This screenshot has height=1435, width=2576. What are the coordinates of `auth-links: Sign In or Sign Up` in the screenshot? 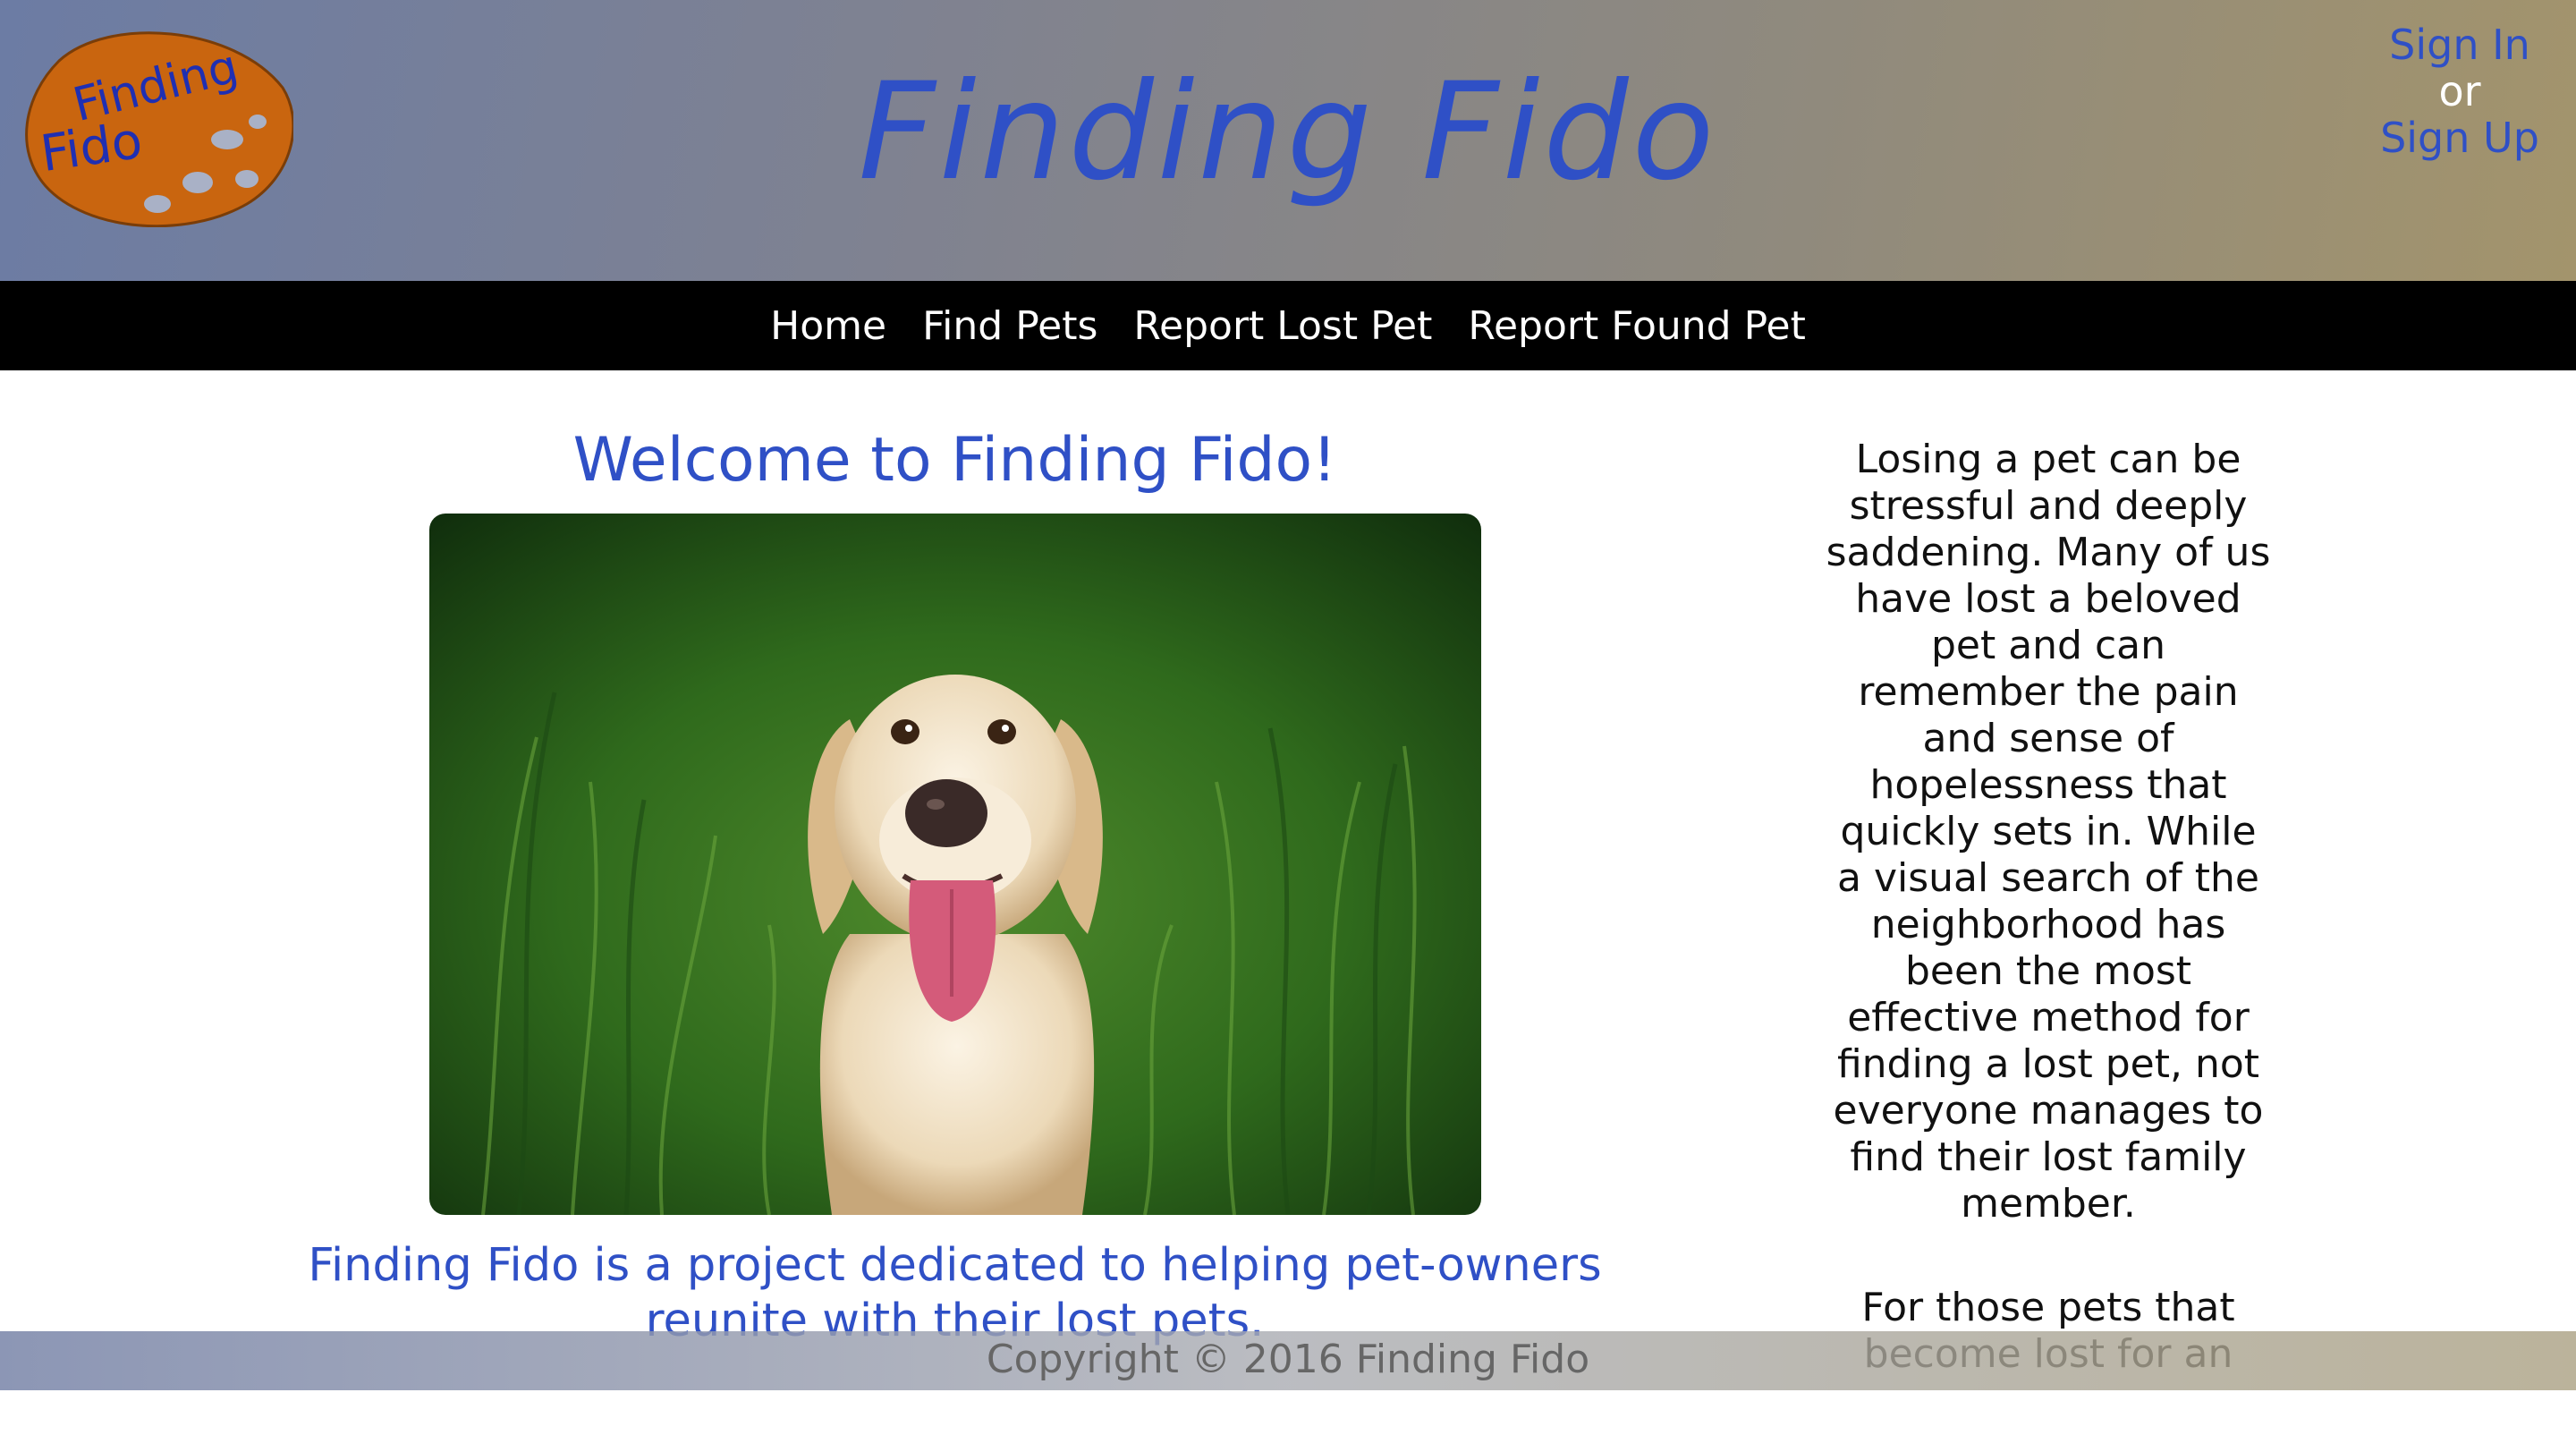 It's located at (2451, 91).